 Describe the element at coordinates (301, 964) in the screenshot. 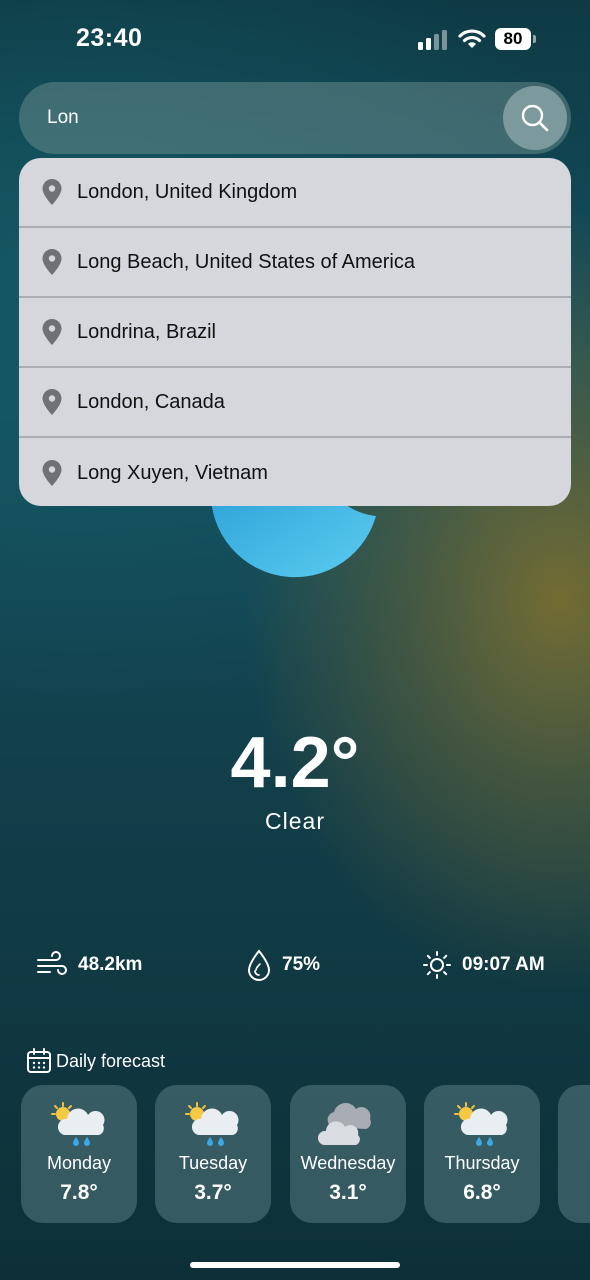

I see `humidity-value: 75%` at that location.